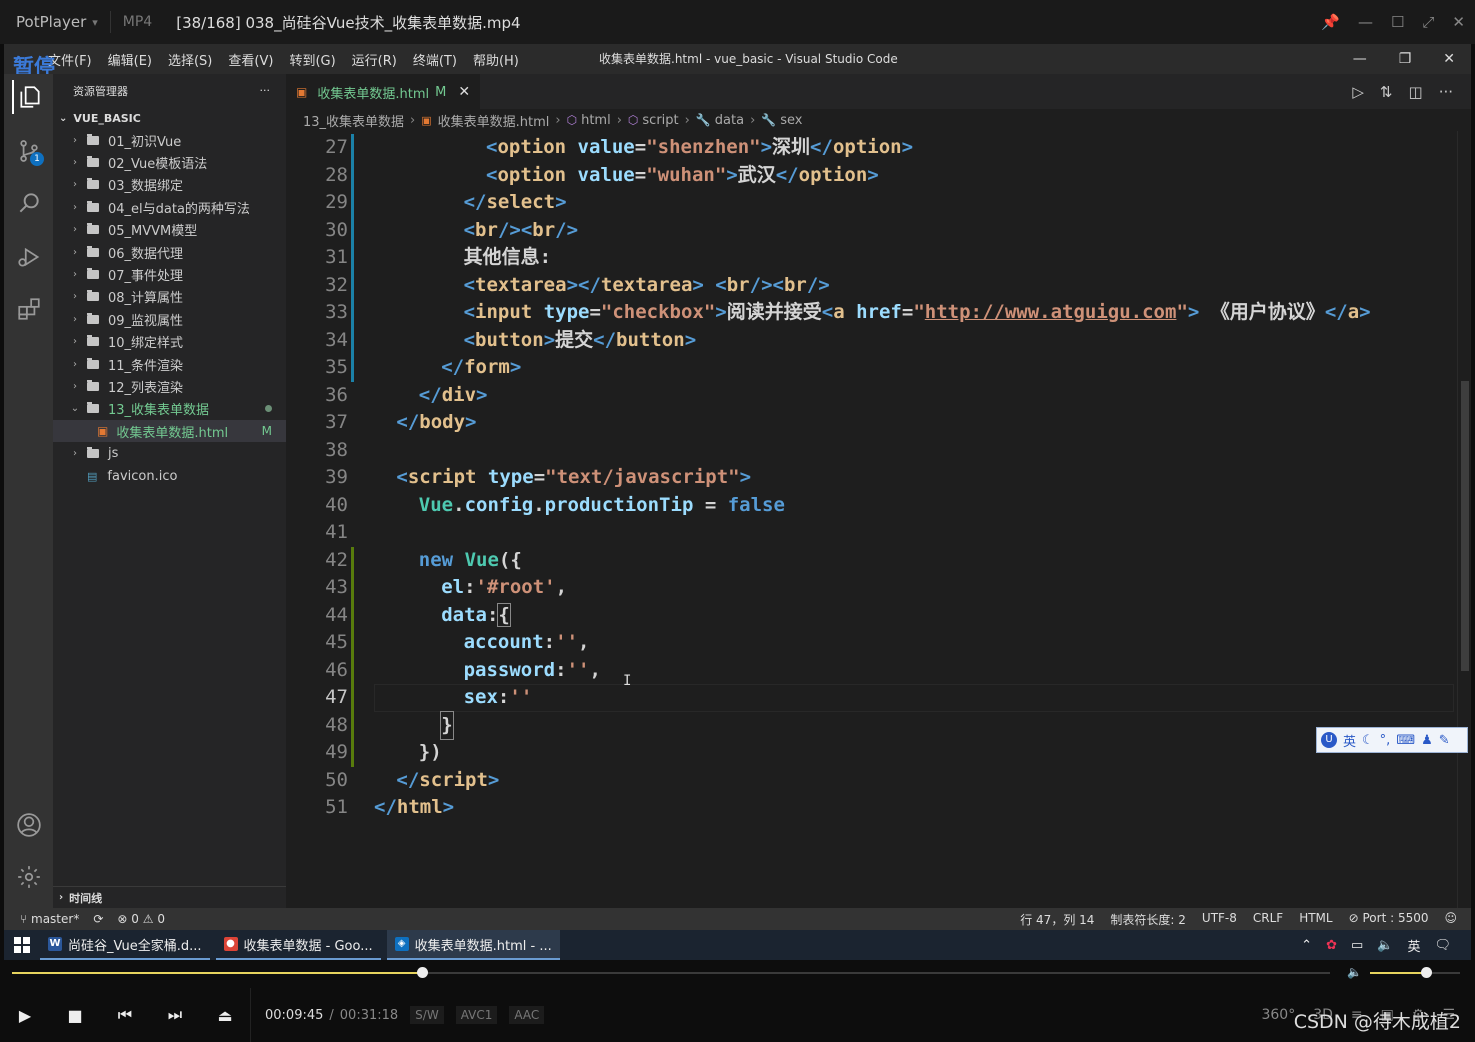  I want to click on tree-folder: › 04_el与data的两种写法, so click(169, 207).